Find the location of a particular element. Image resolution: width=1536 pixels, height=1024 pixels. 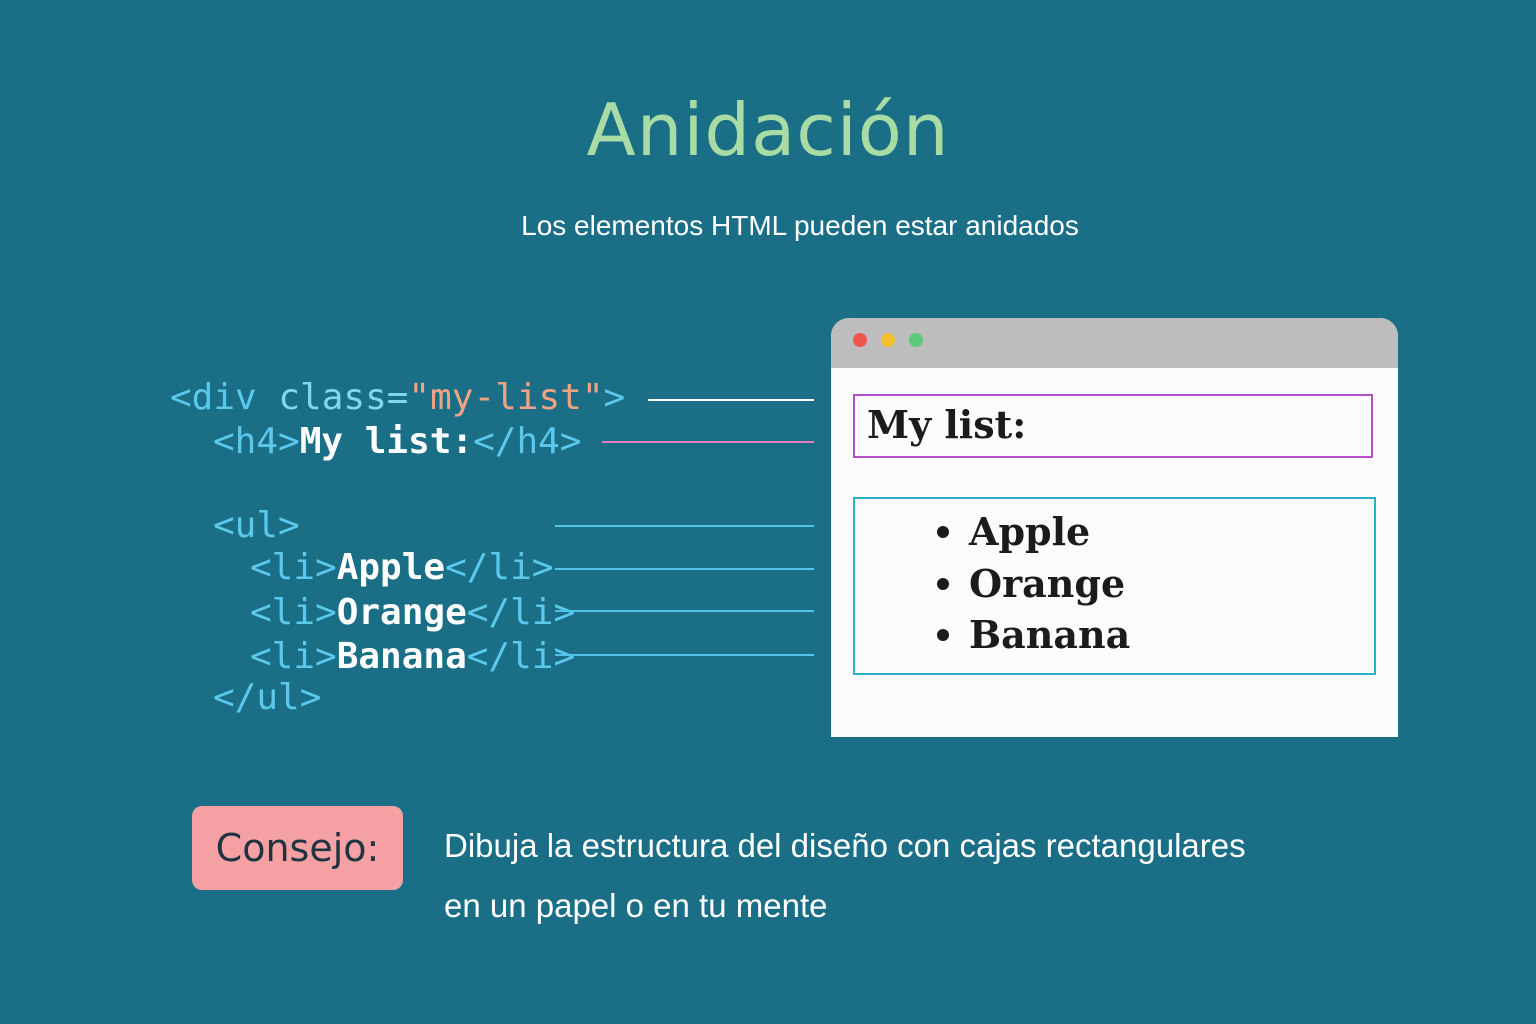

code-line-ul-open: <ul> is located at coordinates (256, 526).